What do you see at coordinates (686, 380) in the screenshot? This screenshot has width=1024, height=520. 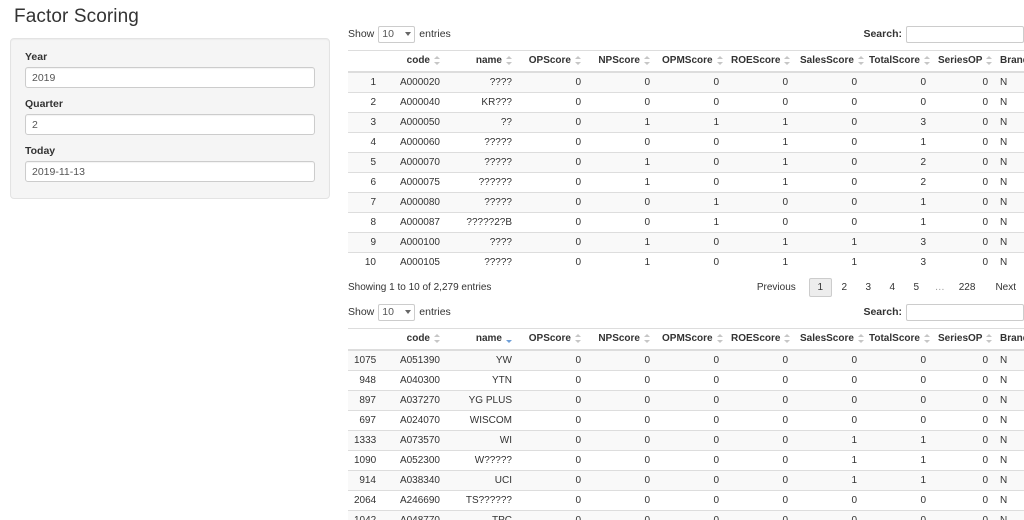 I see `table-row: 948A040300YTN0000000N20192` at bounding box center [686, 380].